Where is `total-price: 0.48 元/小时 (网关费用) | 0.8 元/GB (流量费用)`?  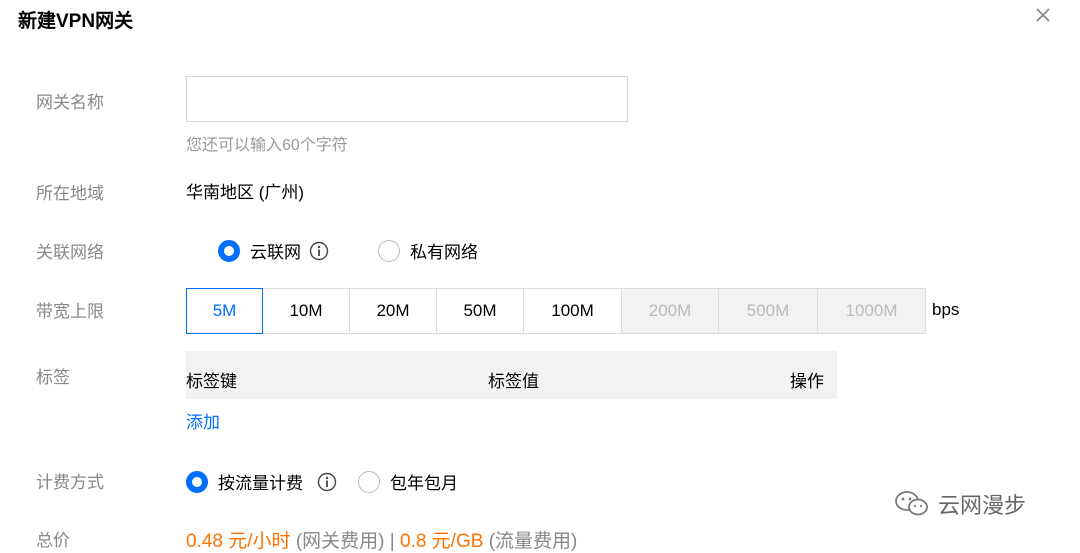
total-price: 0.48 元/小时 (网关费用) | 0.8 元/GB (流量费用) is located at coordinates (381, 539).